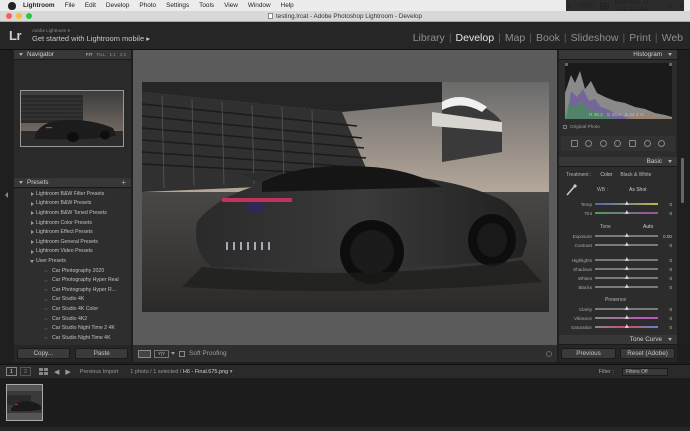 The height and width of the screenshot is (431, 690). I want to click on basic-header: Basic, so click(618, 162).